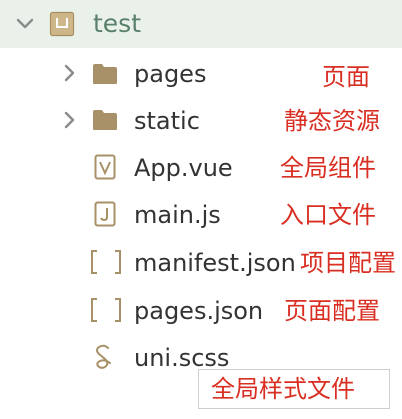 Image resolution: width=402 pixels, height=419 pixels. Describe the element at coordinates (346, 263) in the screenshot. I see `annotation-label: 项目配置` at that location.